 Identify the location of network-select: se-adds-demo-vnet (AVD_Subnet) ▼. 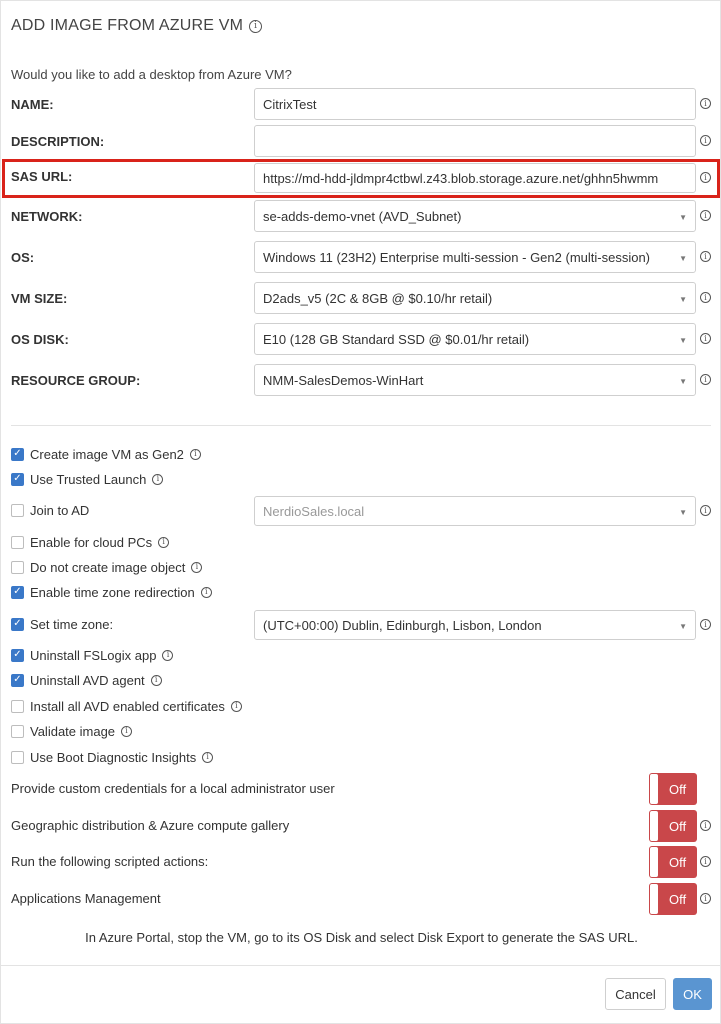
(475, 216).